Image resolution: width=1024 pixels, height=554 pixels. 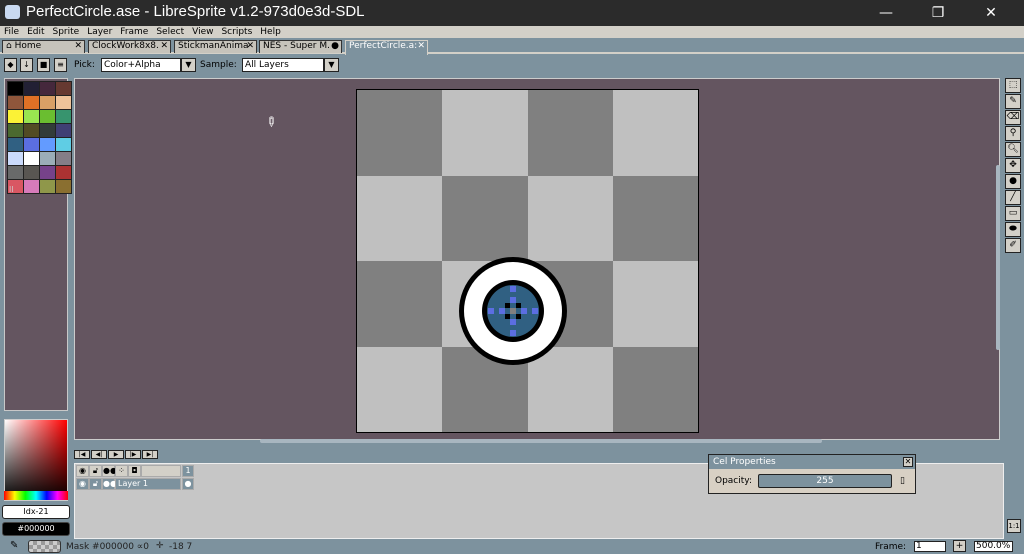 What do you see at coordinates (1013, 149) in the screenshot?
I see `zoom-tool-icon: 🔍︎` at bounding box center [1013, 149].